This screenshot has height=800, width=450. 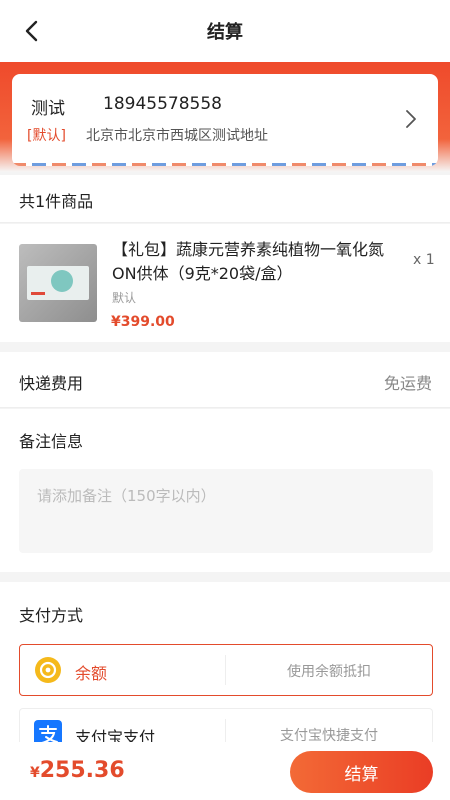 What do you see at coordinates (226, 511) in the screenshot?
I see `remark-input` at bounding box center [226, 511].